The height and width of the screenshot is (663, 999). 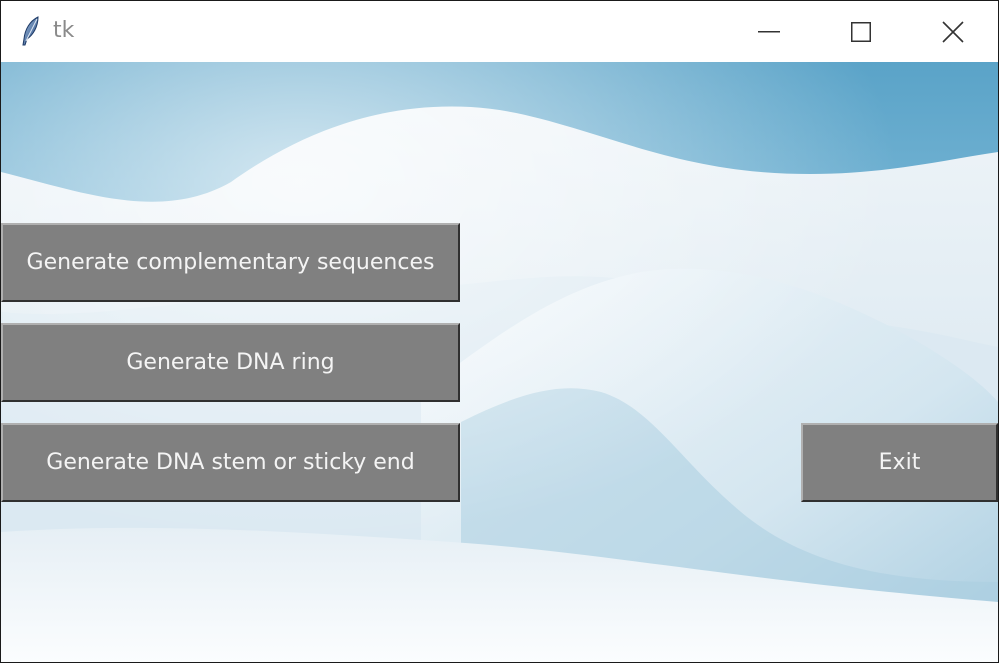 I want to click on minimize-icon, so click(x=769, y=31).